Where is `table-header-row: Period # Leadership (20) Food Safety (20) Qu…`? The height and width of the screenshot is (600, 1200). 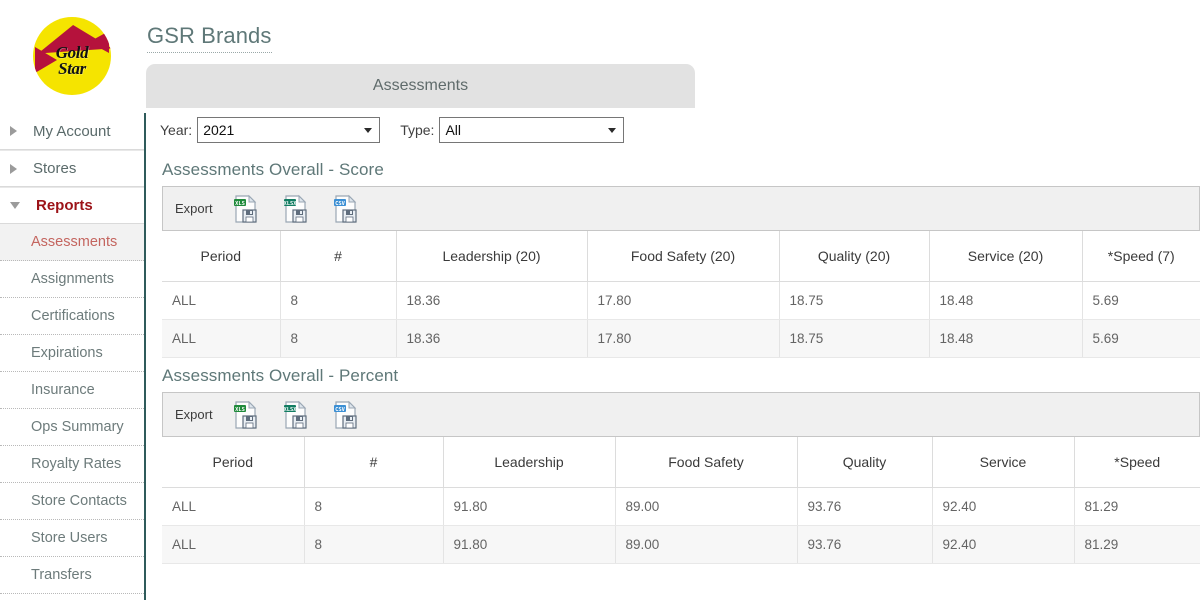
table-header-row: Period # Leadership (20) Food Safety (20) Qu… is located at coordinates (681, 256).